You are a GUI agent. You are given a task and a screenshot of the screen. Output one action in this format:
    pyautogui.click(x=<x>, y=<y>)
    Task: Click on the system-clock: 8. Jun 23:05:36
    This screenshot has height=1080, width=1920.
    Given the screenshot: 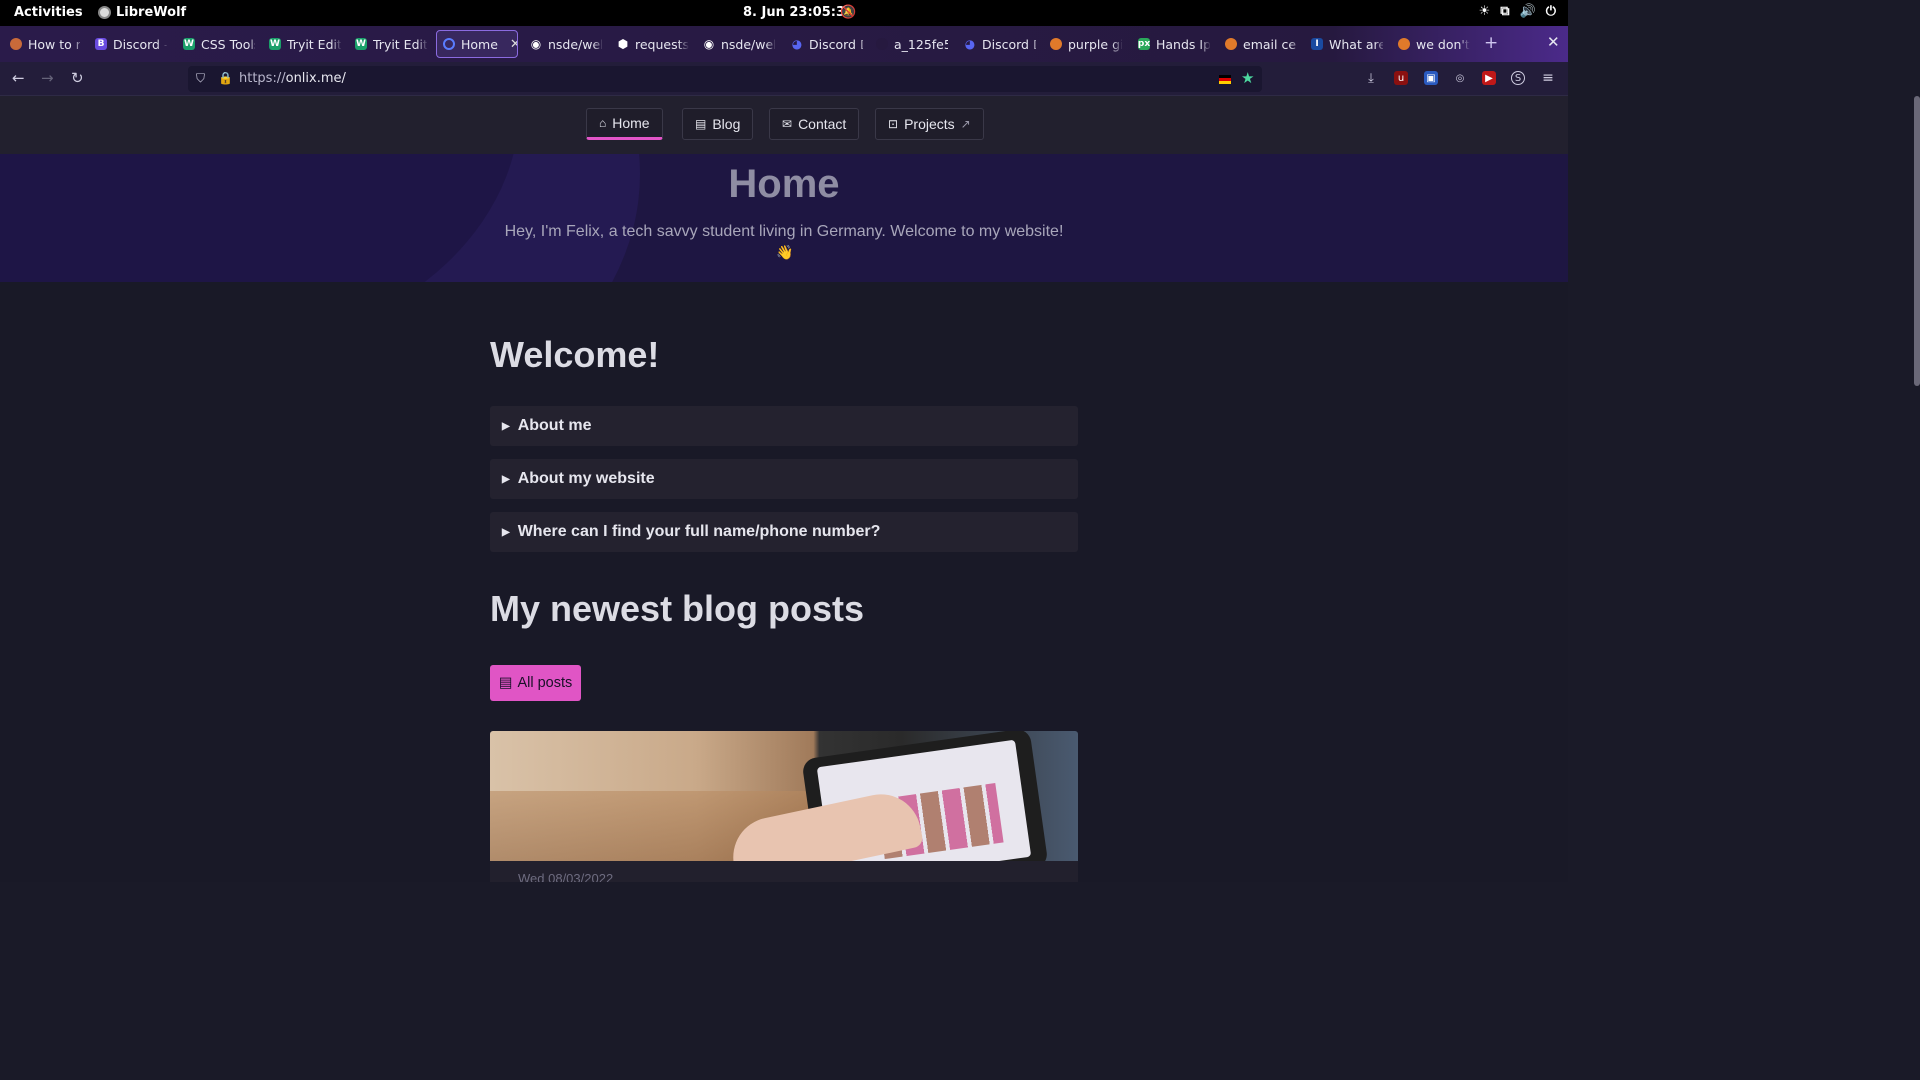 What is the action you would take?
    pyautogui.click(x=798, y=12)
    